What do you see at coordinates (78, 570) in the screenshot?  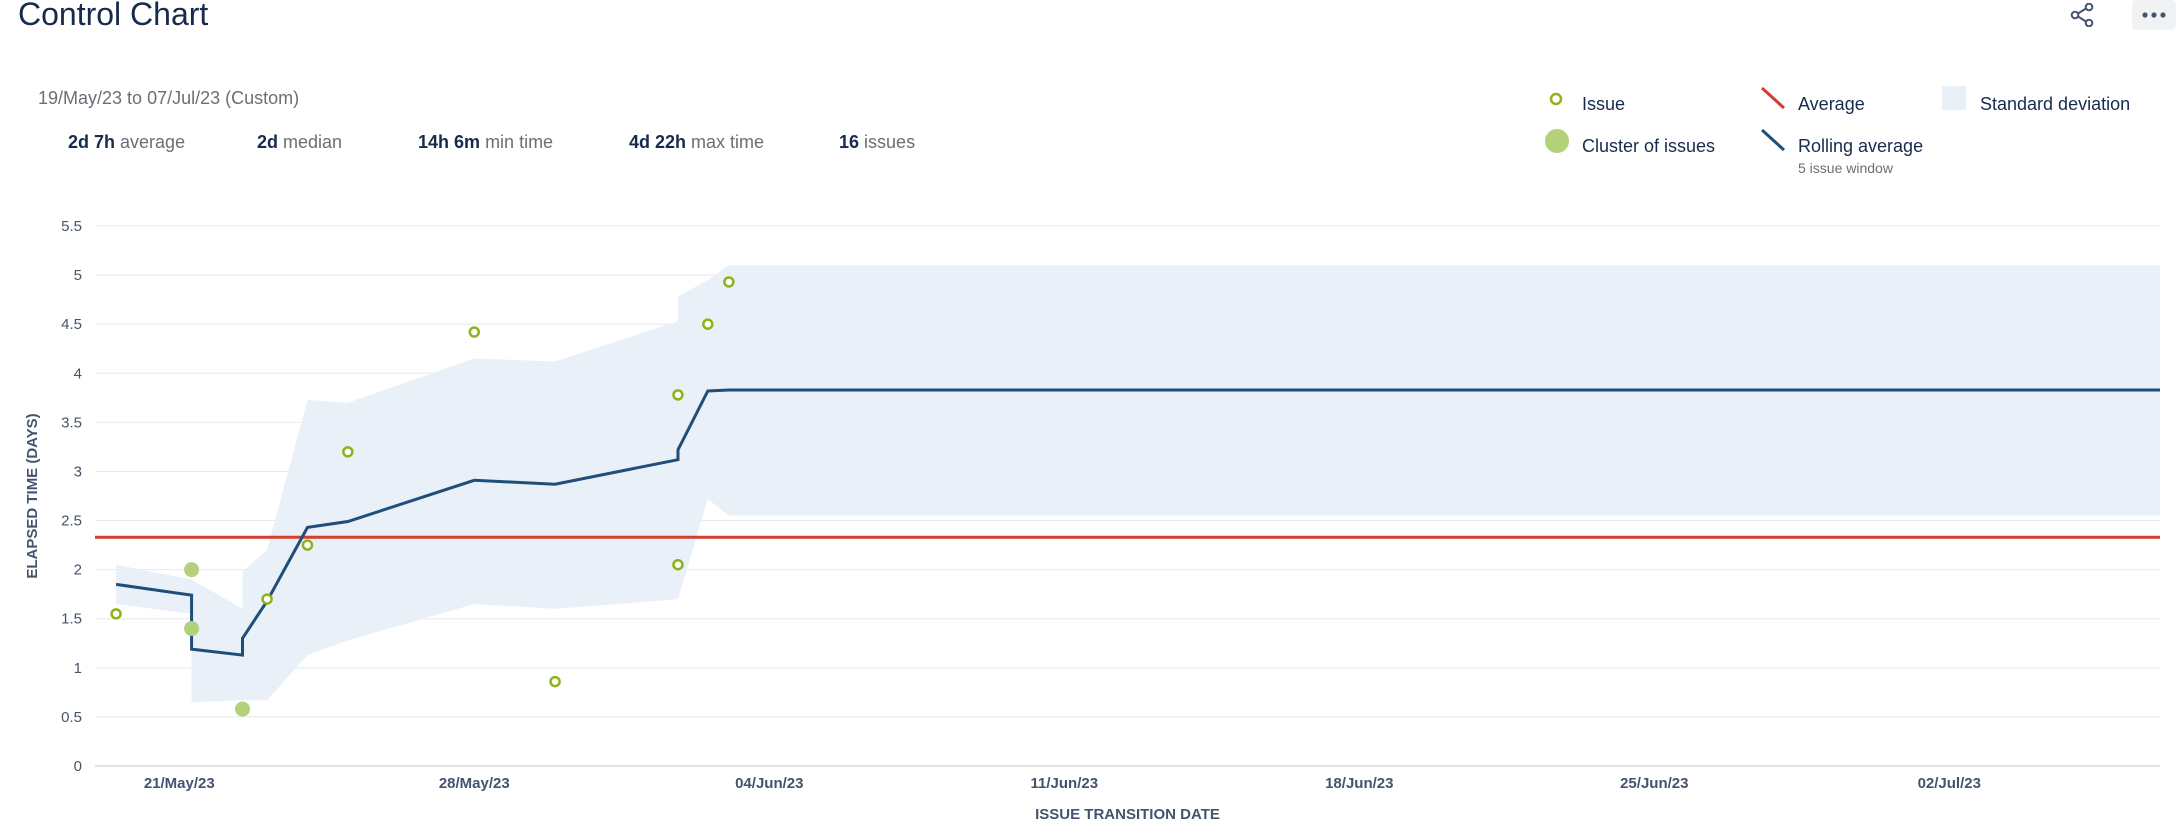 I see `y-tick-label: 2` at bounding box center [78, 570].